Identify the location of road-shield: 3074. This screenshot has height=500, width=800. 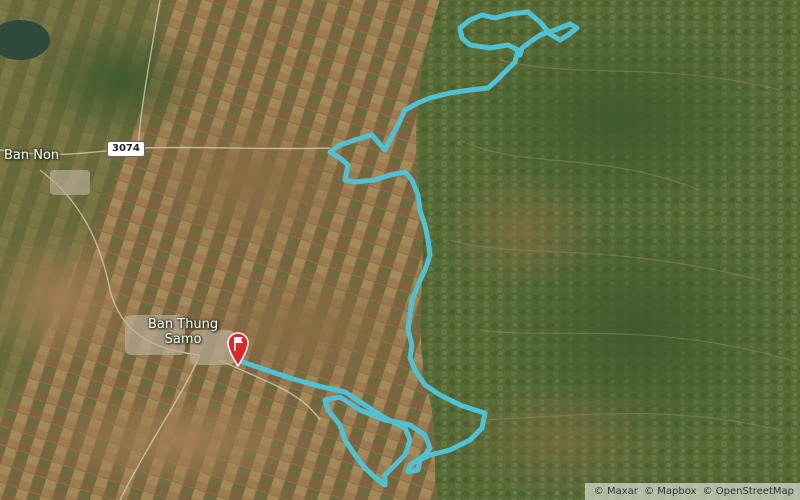
(126, 149).